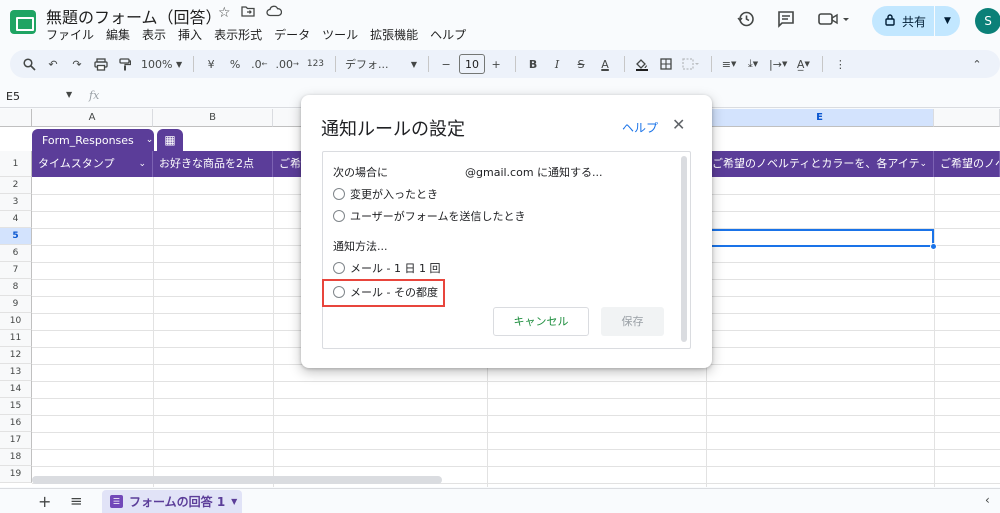 This screenshot has height=513, width=1000. What do you see at coordinates (394, 34) in the screenshot?
I see `menu-extensions: 拡張機能` at bounding box center [394, 34].